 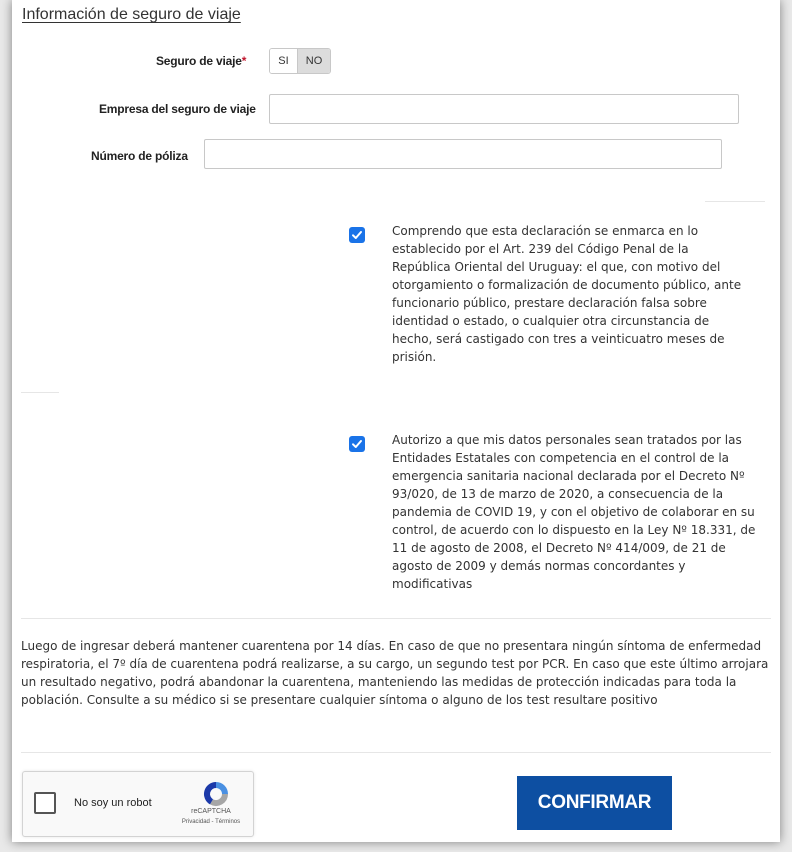 I want to click on section-title: Información de seguro de viaje, so click(x=131, y=14).